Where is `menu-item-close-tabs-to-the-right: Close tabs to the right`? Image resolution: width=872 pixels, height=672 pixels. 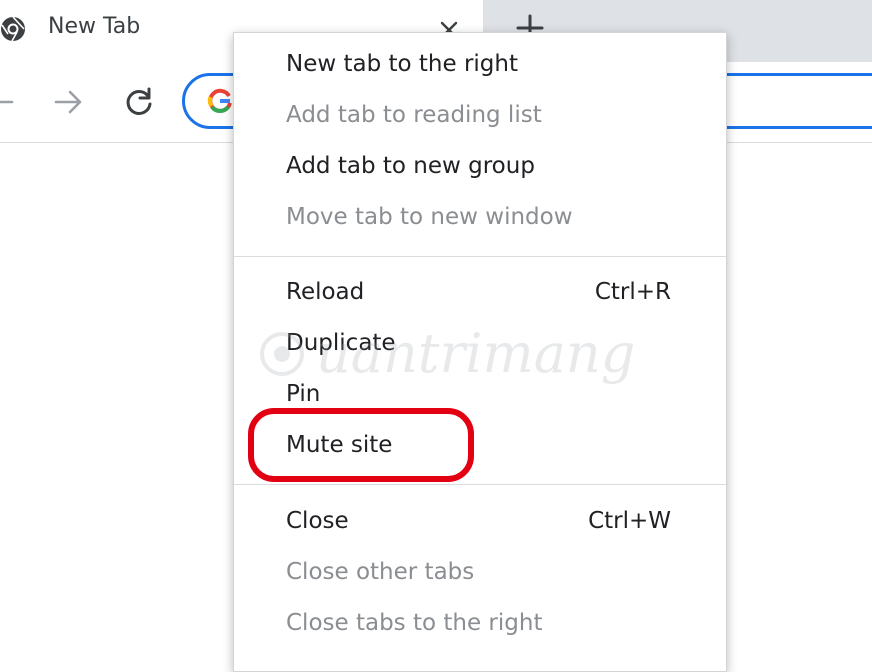 menu-item-close-tabs-to-the-right: Close tabs to the right is located at coordinates (480, 627).